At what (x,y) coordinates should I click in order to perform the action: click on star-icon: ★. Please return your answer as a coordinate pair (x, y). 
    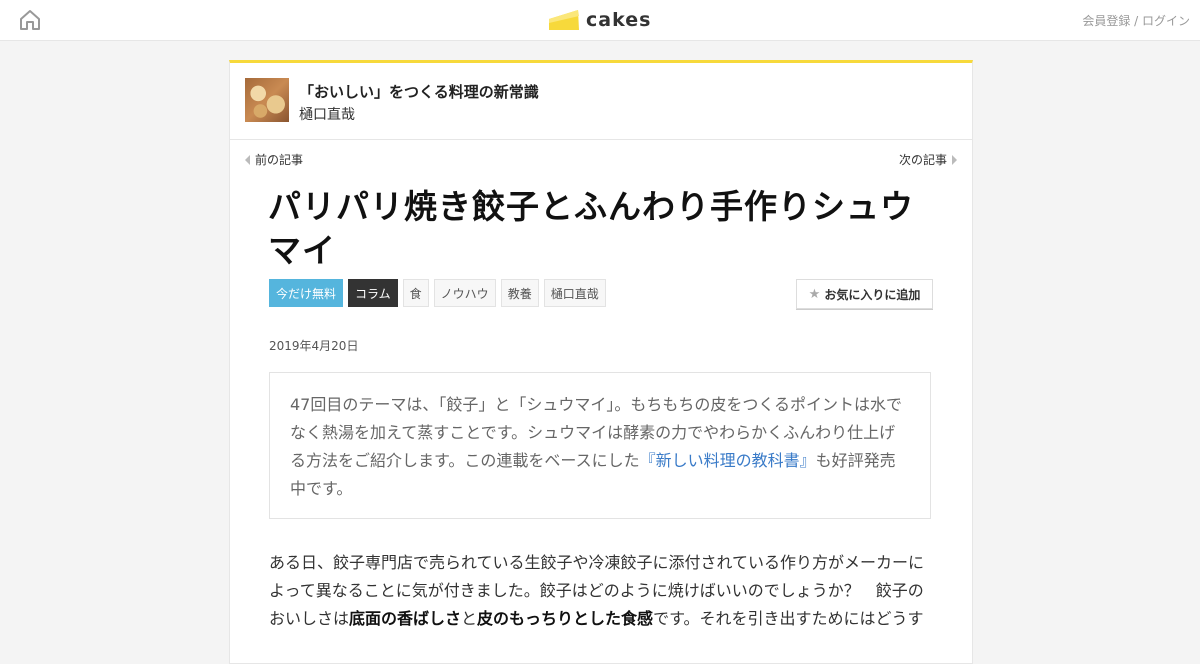
    Looking at the image, I should click on (814, 294).